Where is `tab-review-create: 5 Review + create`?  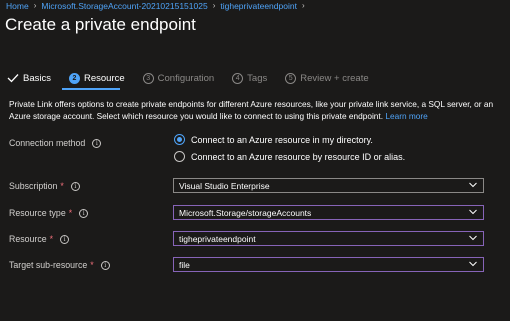 tab-review-create: 5 Review + create is located at coordinates (327, 78).